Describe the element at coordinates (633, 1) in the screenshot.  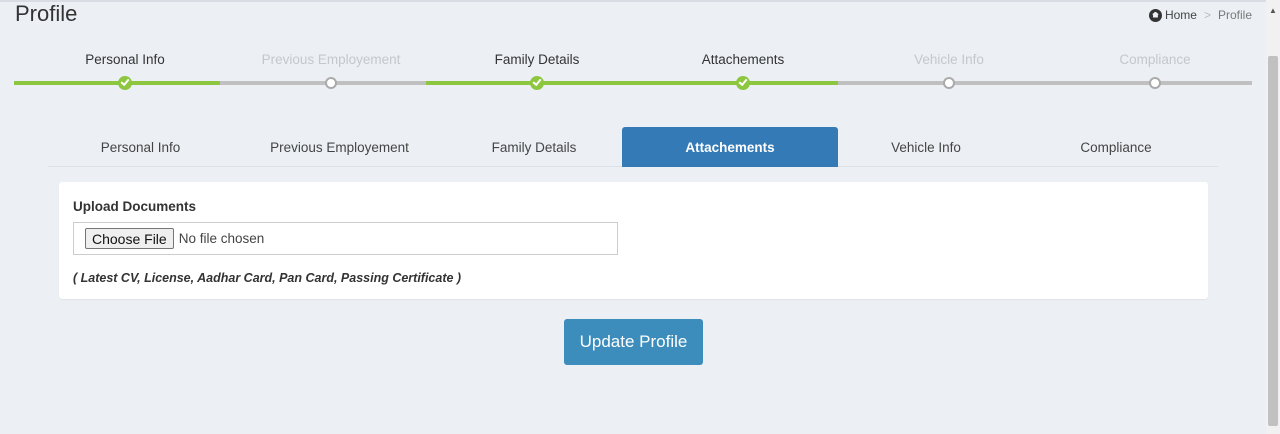
I see `top-border` at that location.